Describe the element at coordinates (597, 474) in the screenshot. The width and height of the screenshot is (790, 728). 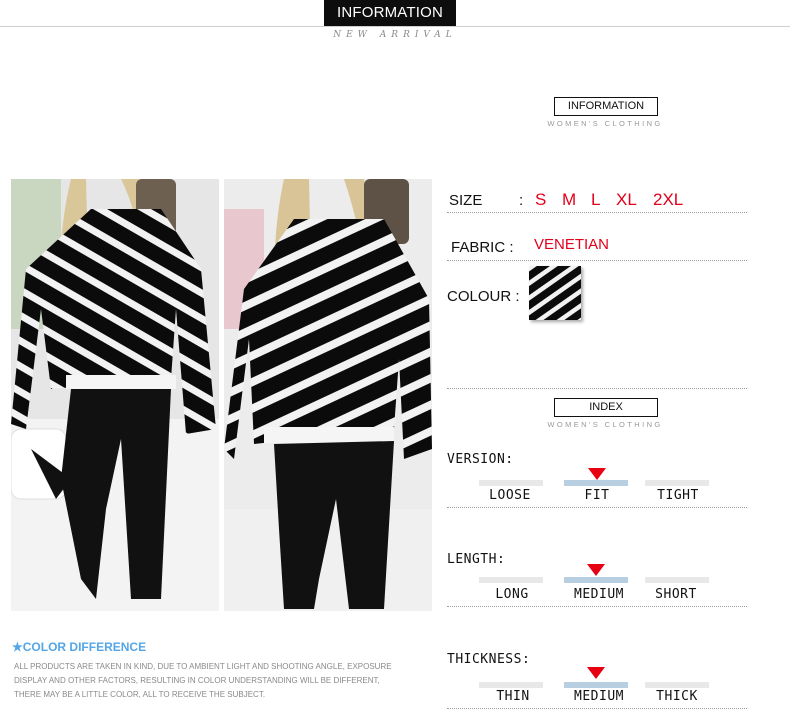
I see `version-marker-icon` at that location.